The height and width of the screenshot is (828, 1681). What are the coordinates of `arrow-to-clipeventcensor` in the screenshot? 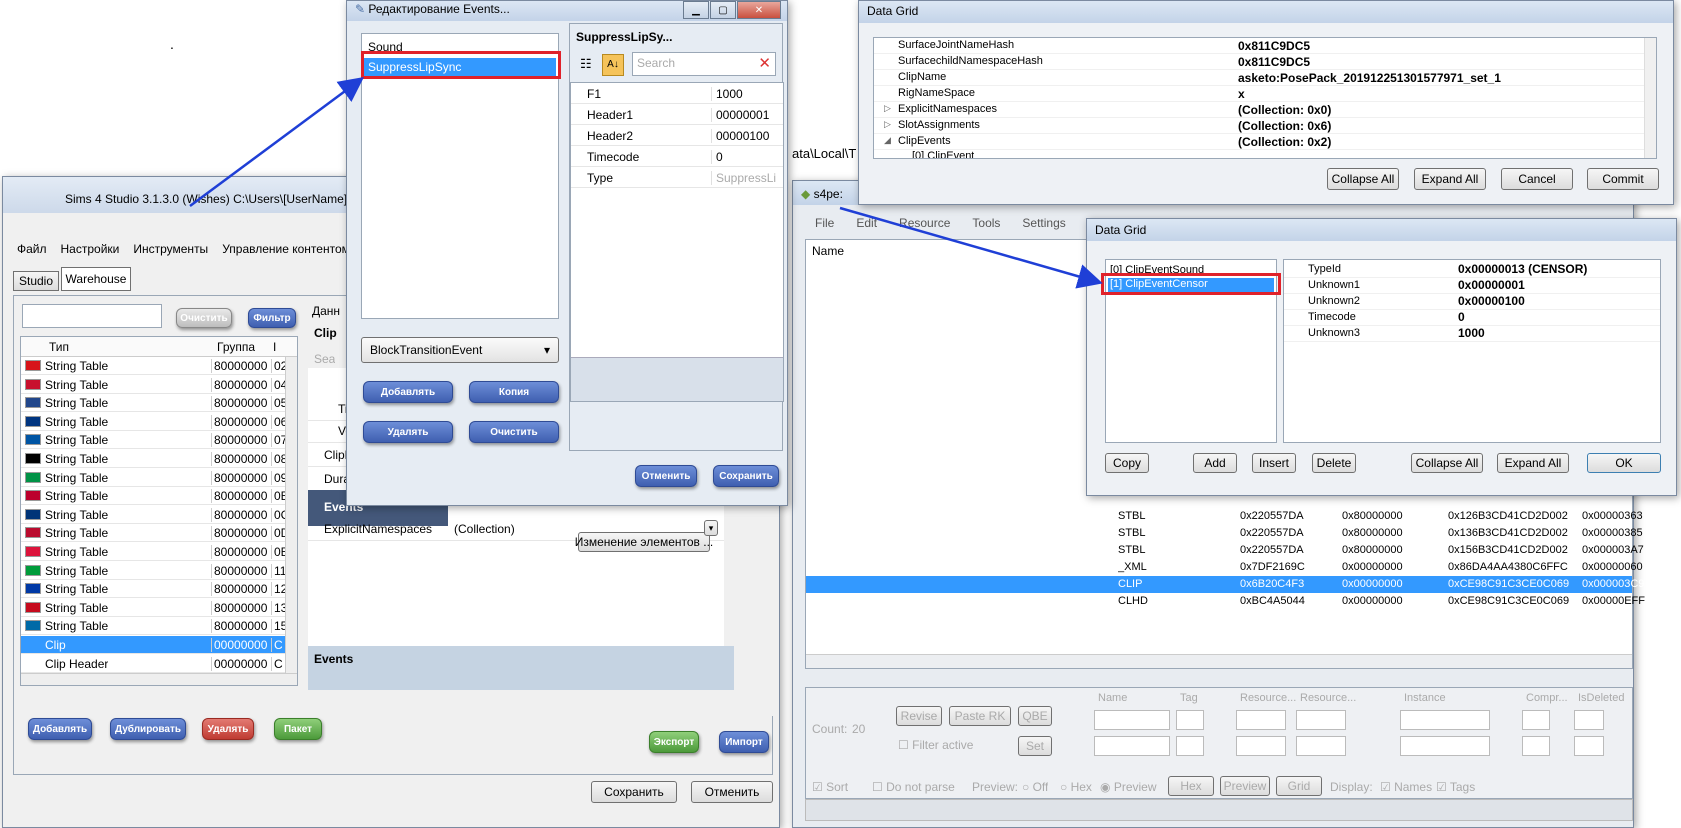 It's located at (971, 247).